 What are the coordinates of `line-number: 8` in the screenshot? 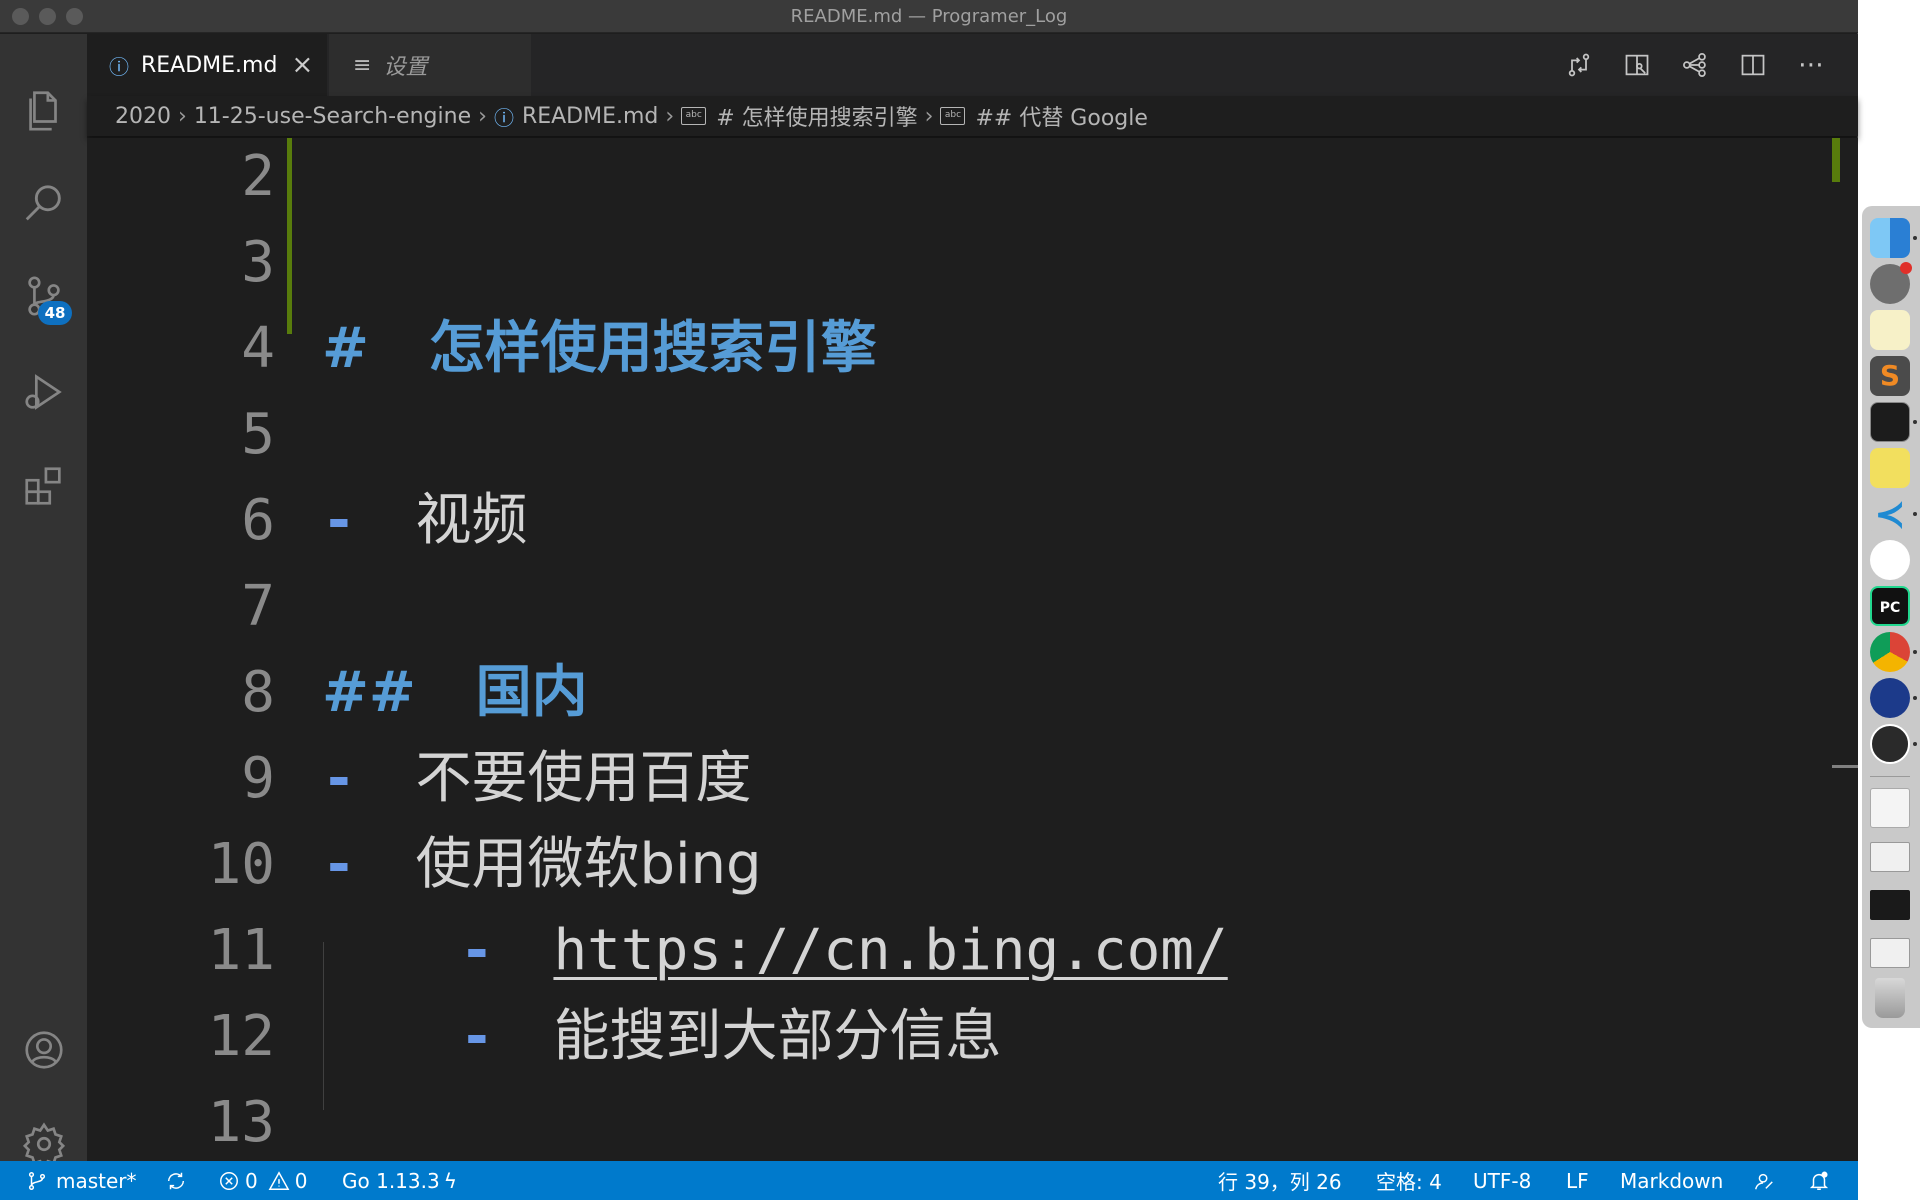 It's located at (258, 692).